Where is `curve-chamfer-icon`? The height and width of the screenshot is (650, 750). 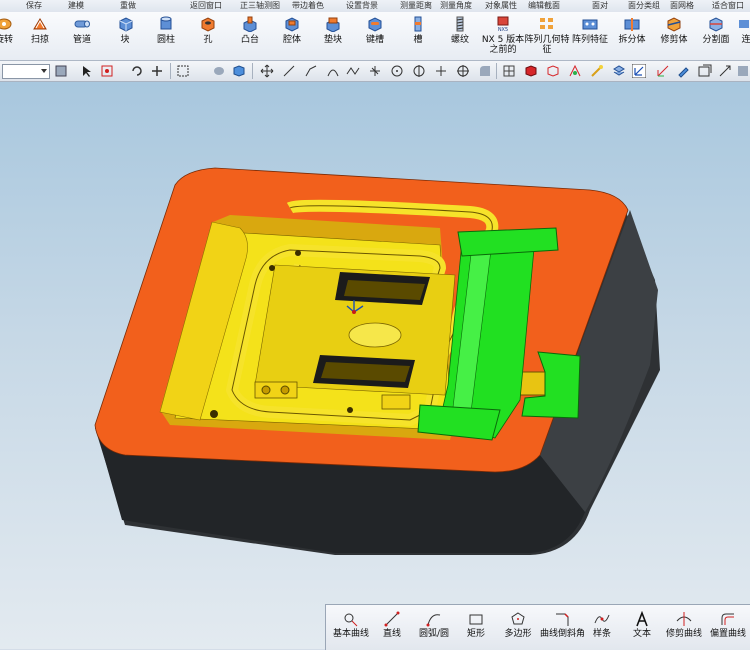
curve-chamfer-icon is located at coordinates (562, 619).